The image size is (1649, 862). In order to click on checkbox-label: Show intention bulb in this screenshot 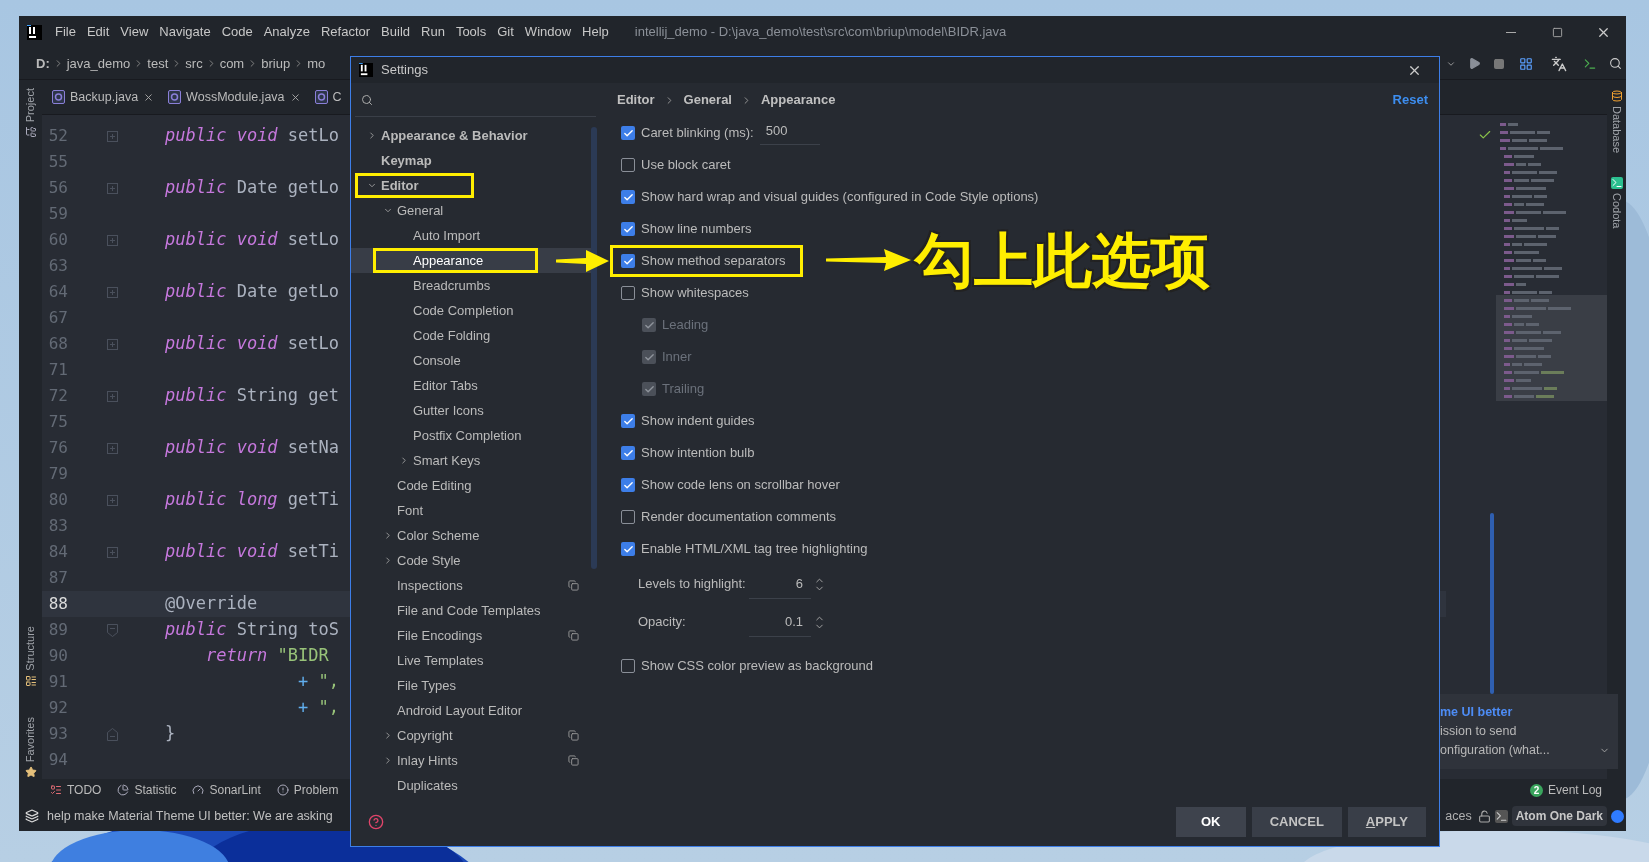, I will do `click(698, 453)`.